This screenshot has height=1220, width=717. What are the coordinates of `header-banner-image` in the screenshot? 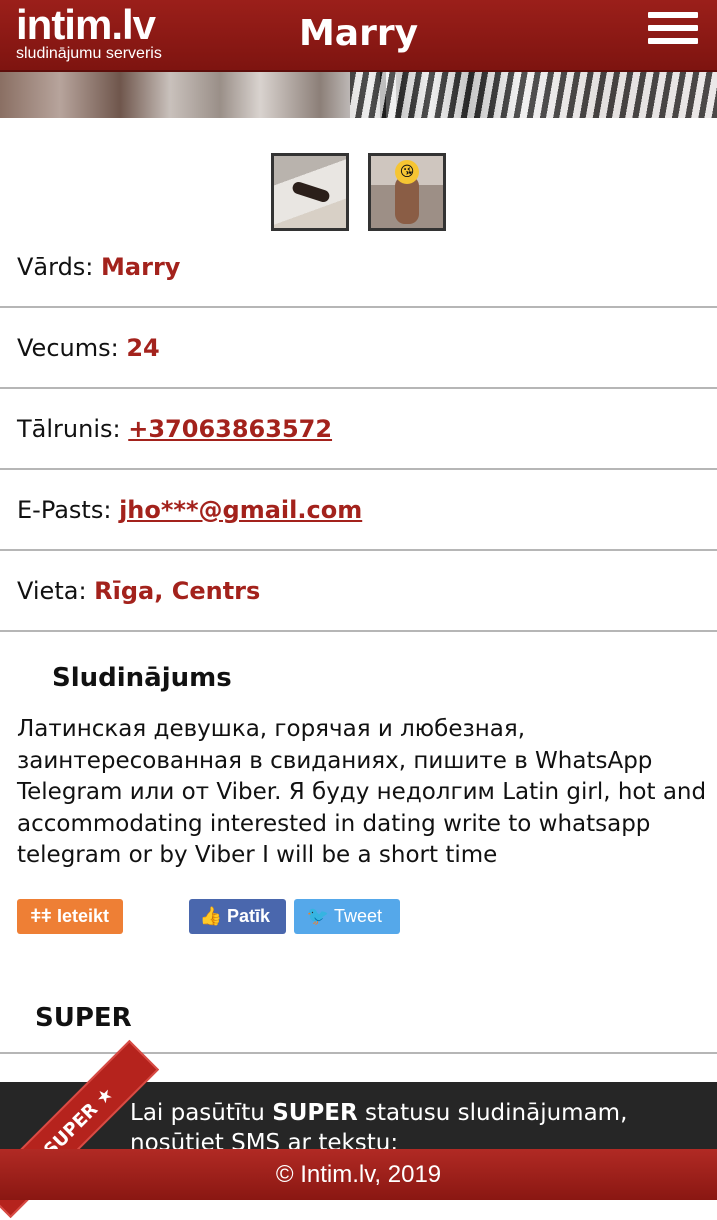 It's located at (358, 95).